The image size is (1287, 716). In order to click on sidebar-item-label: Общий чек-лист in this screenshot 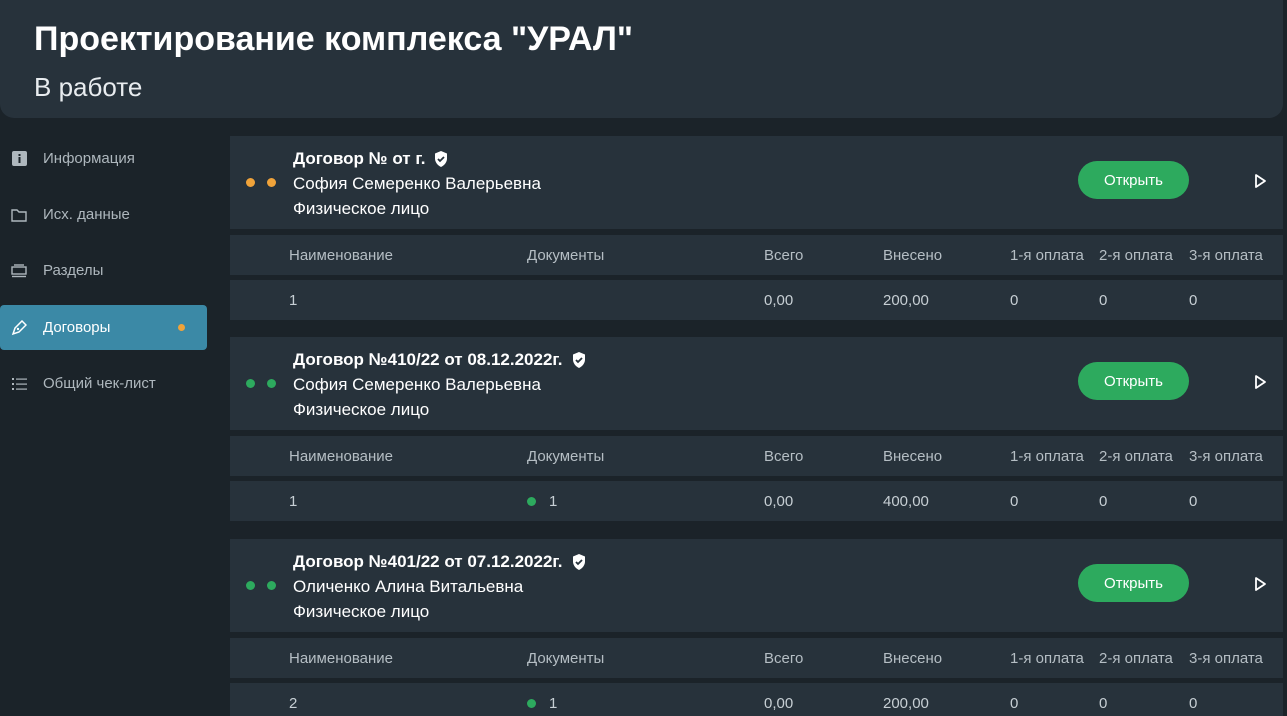, I will do `click(99, 383)`.